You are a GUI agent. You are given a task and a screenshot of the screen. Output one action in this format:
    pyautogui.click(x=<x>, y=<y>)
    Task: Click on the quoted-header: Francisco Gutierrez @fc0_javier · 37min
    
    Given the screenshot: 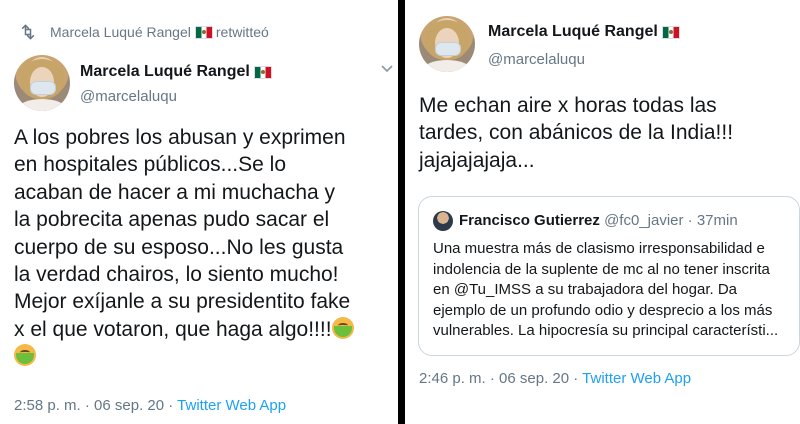 What is the action you would take?
    pyautogui.click(x=598, y=220)
    